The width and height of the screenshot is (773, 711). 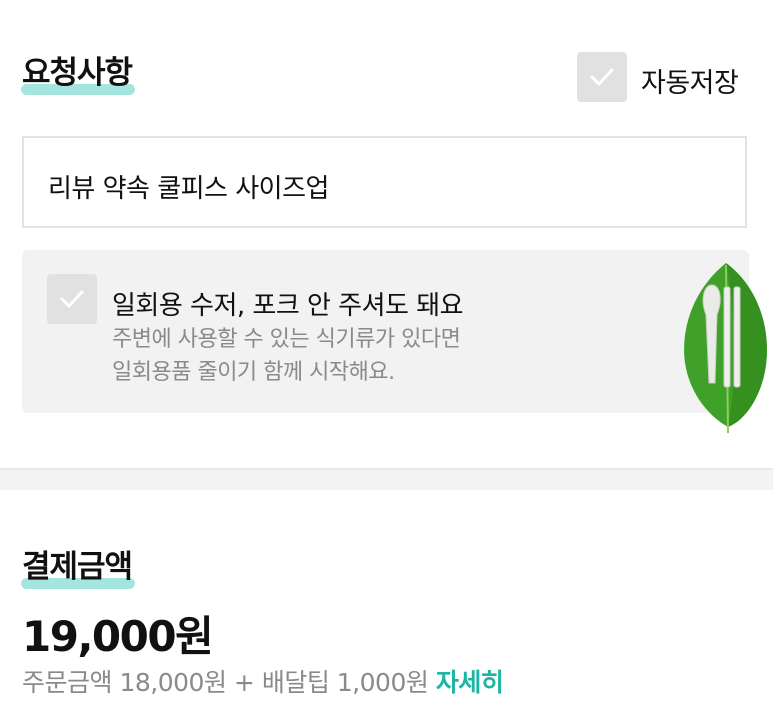 What do you see at coordinates (244, 682) in the screenshot?
I see `plus-sign: +` at bounding box center [244, 682].